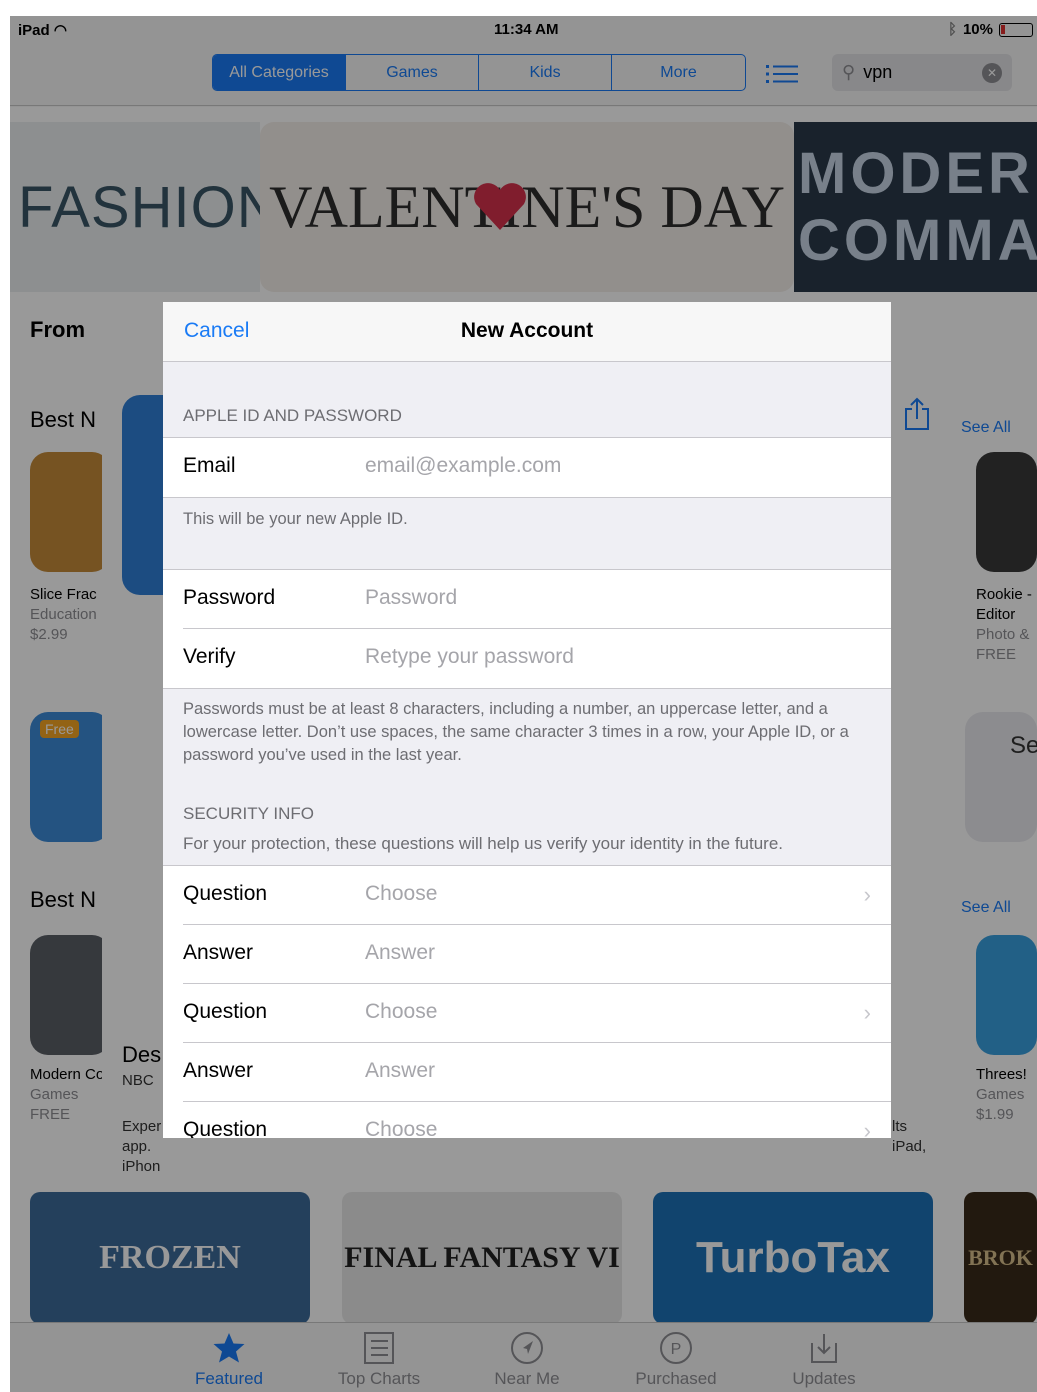 The height and width of the screenshot is (1392, 1037). Describe the element at coordinates (463, 466) in the screenshot. I see `email-field: email@example.com` at that location.